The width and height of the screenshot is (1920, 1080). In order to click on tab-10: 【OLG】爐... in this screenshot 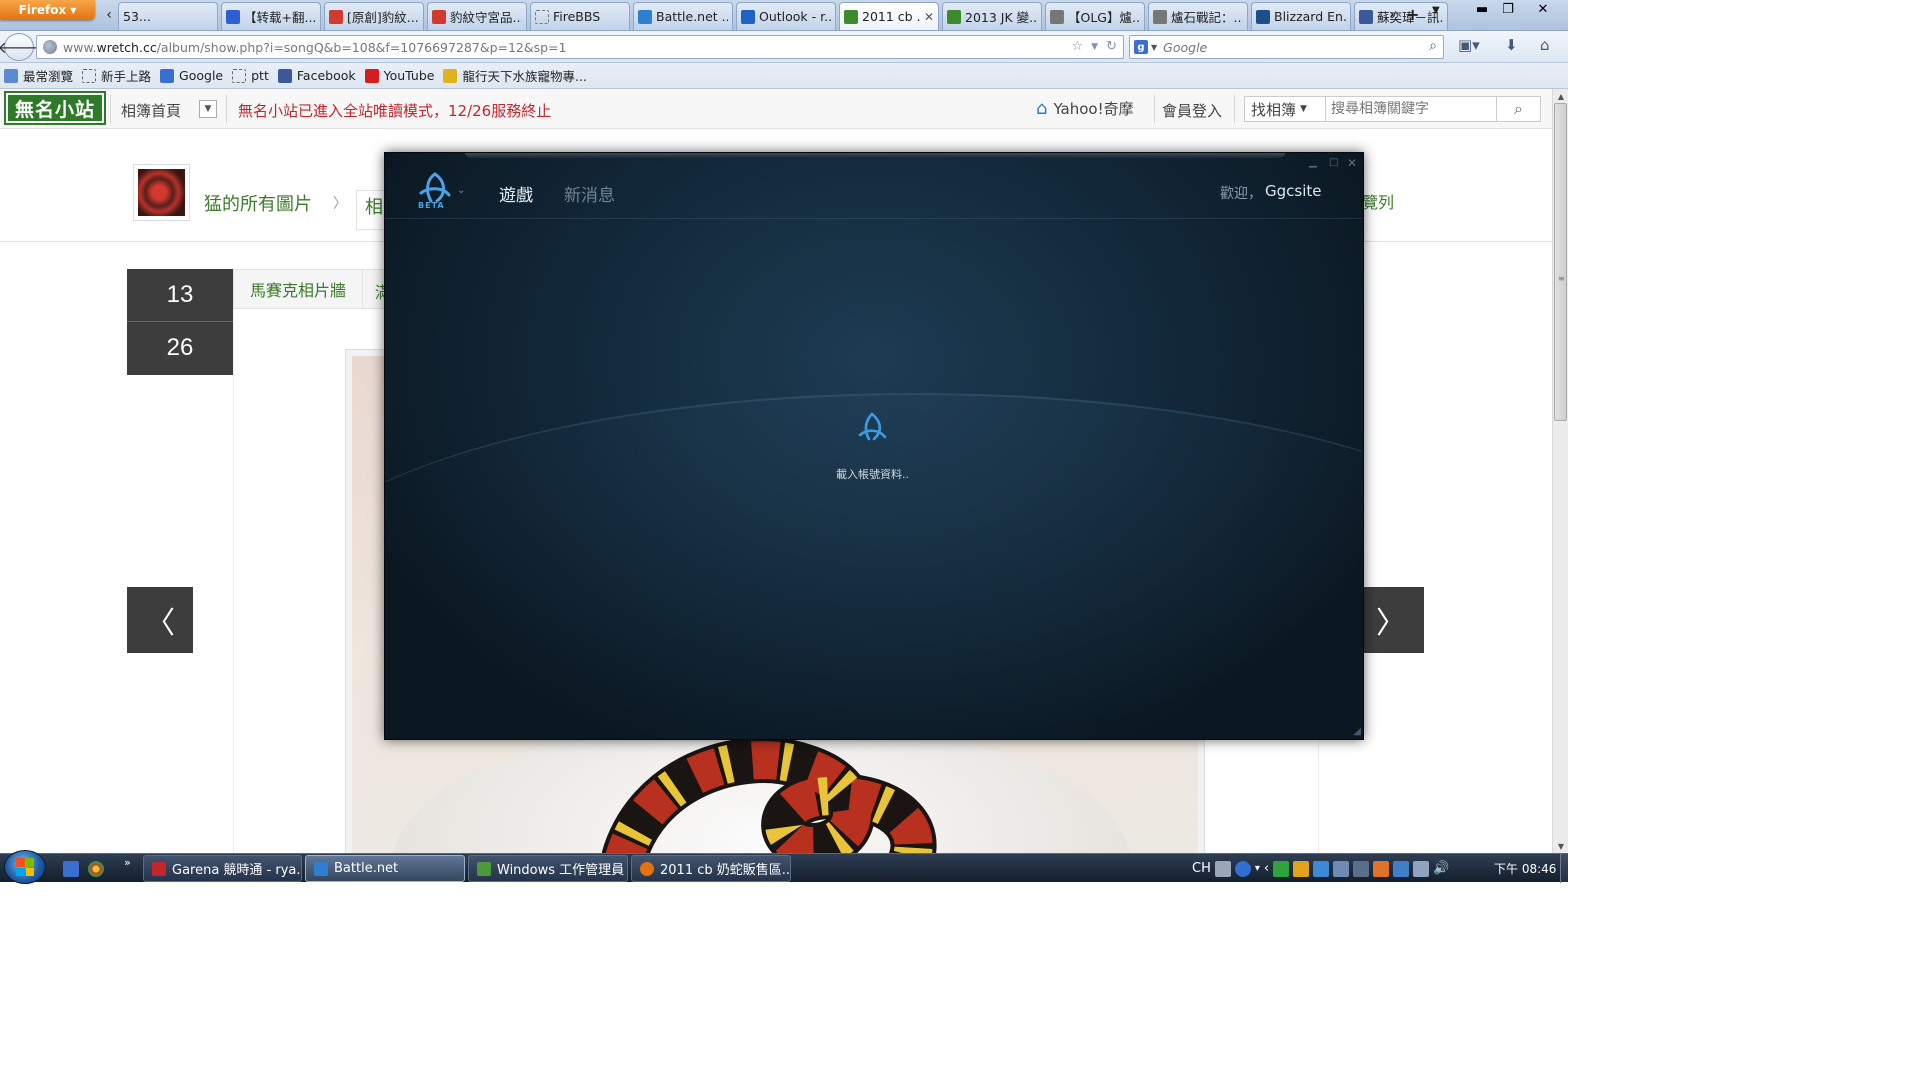, I will do `click(1095, 16)`.